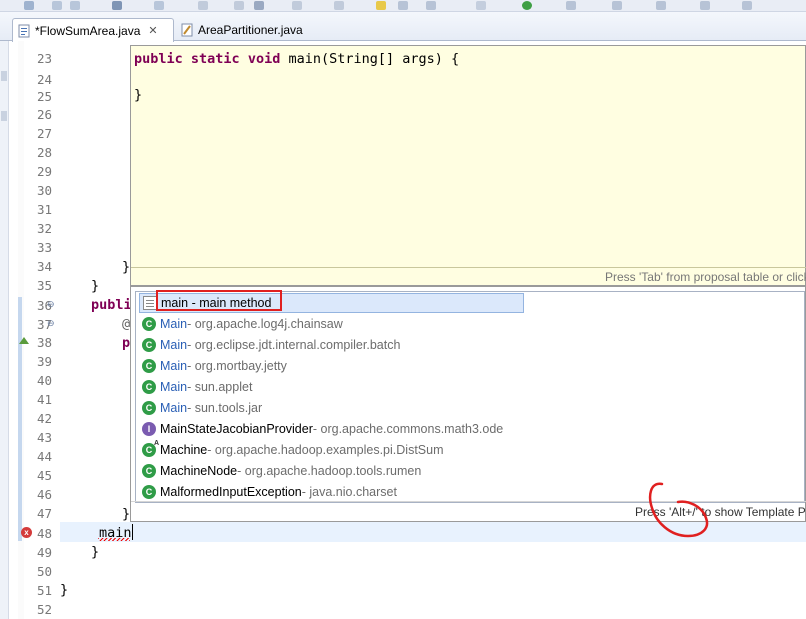 The image size is (806, 619). I want to click on keyword: void, so click(264, 59).